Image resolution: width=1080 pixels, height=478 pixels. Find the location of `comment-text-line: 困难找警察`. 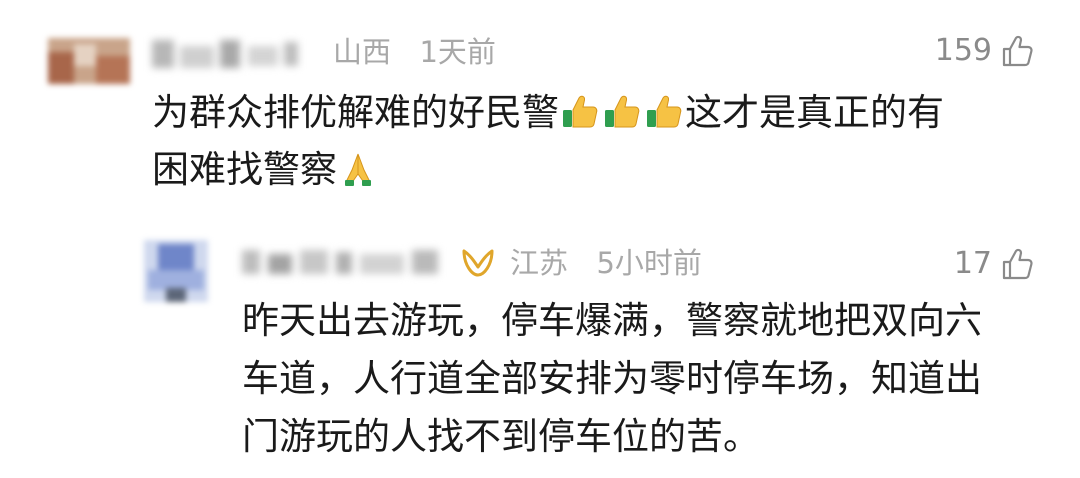

comment-text-line: 困难找警察 is located at coordinates (244, 169).